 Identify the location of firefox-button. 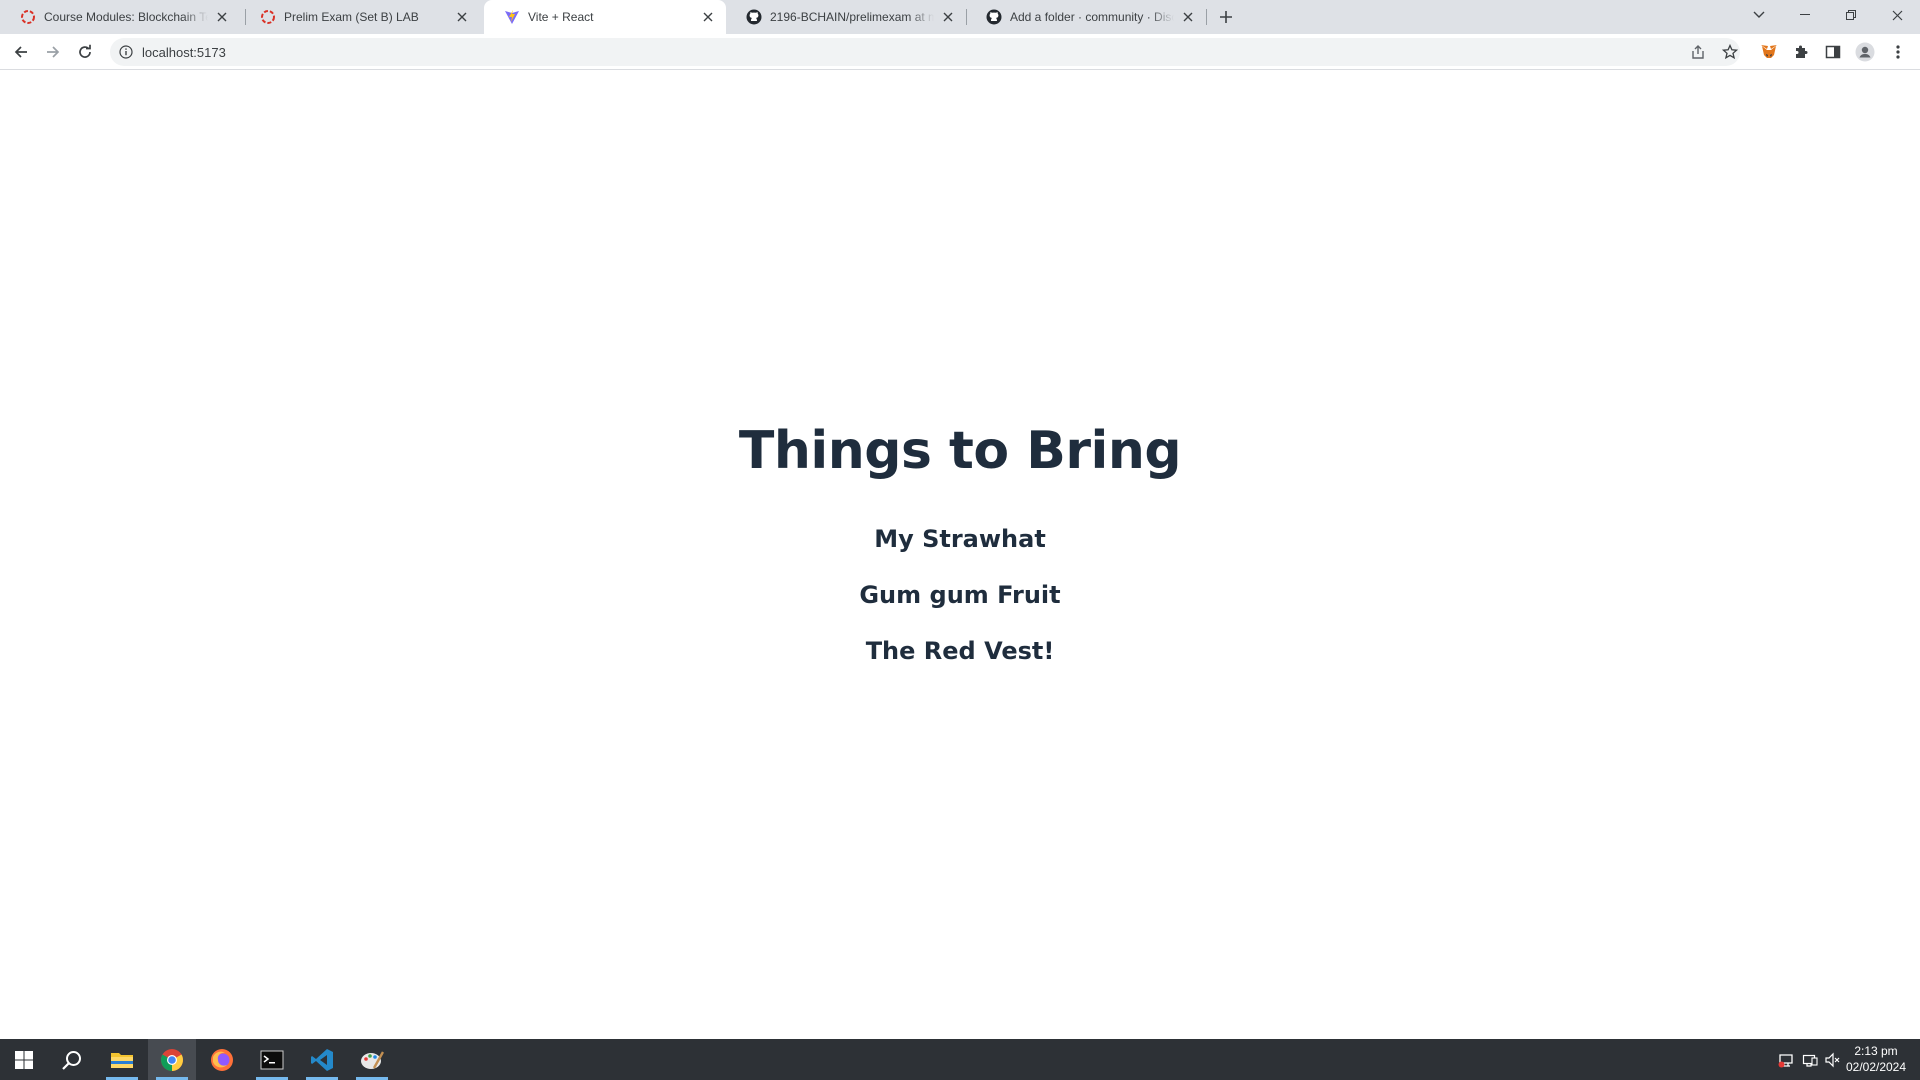
(222, 1059).